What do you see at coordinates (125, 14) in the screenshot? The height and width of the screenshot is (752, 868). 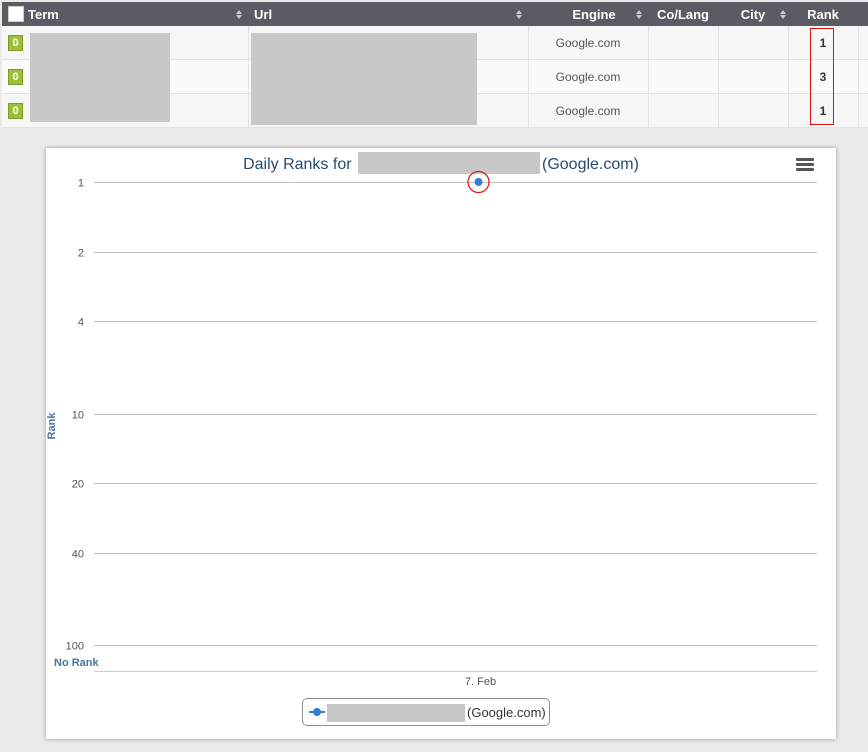 I see `column-header-term: Term` at bounding box center [125, 14].